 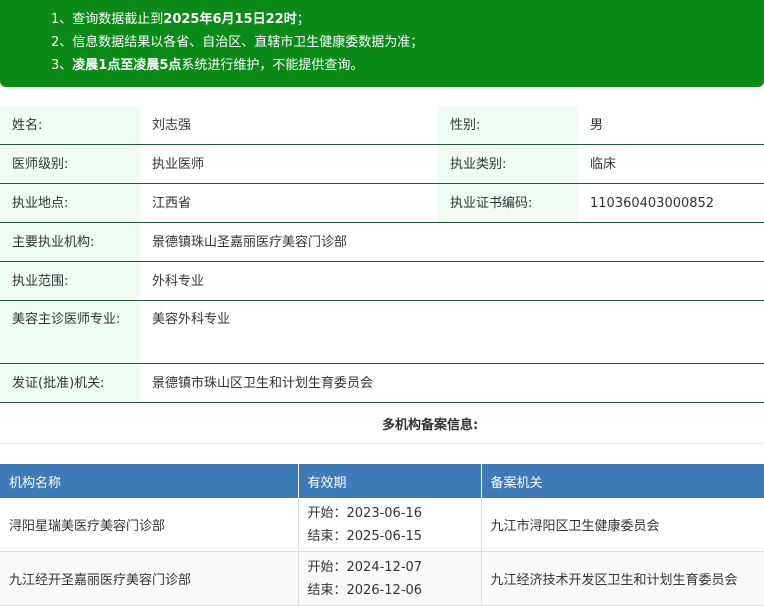 I want to click on notice-line-1: 1、查询数据截止到2025年6月15日22时；, so click(x=180, y=20).